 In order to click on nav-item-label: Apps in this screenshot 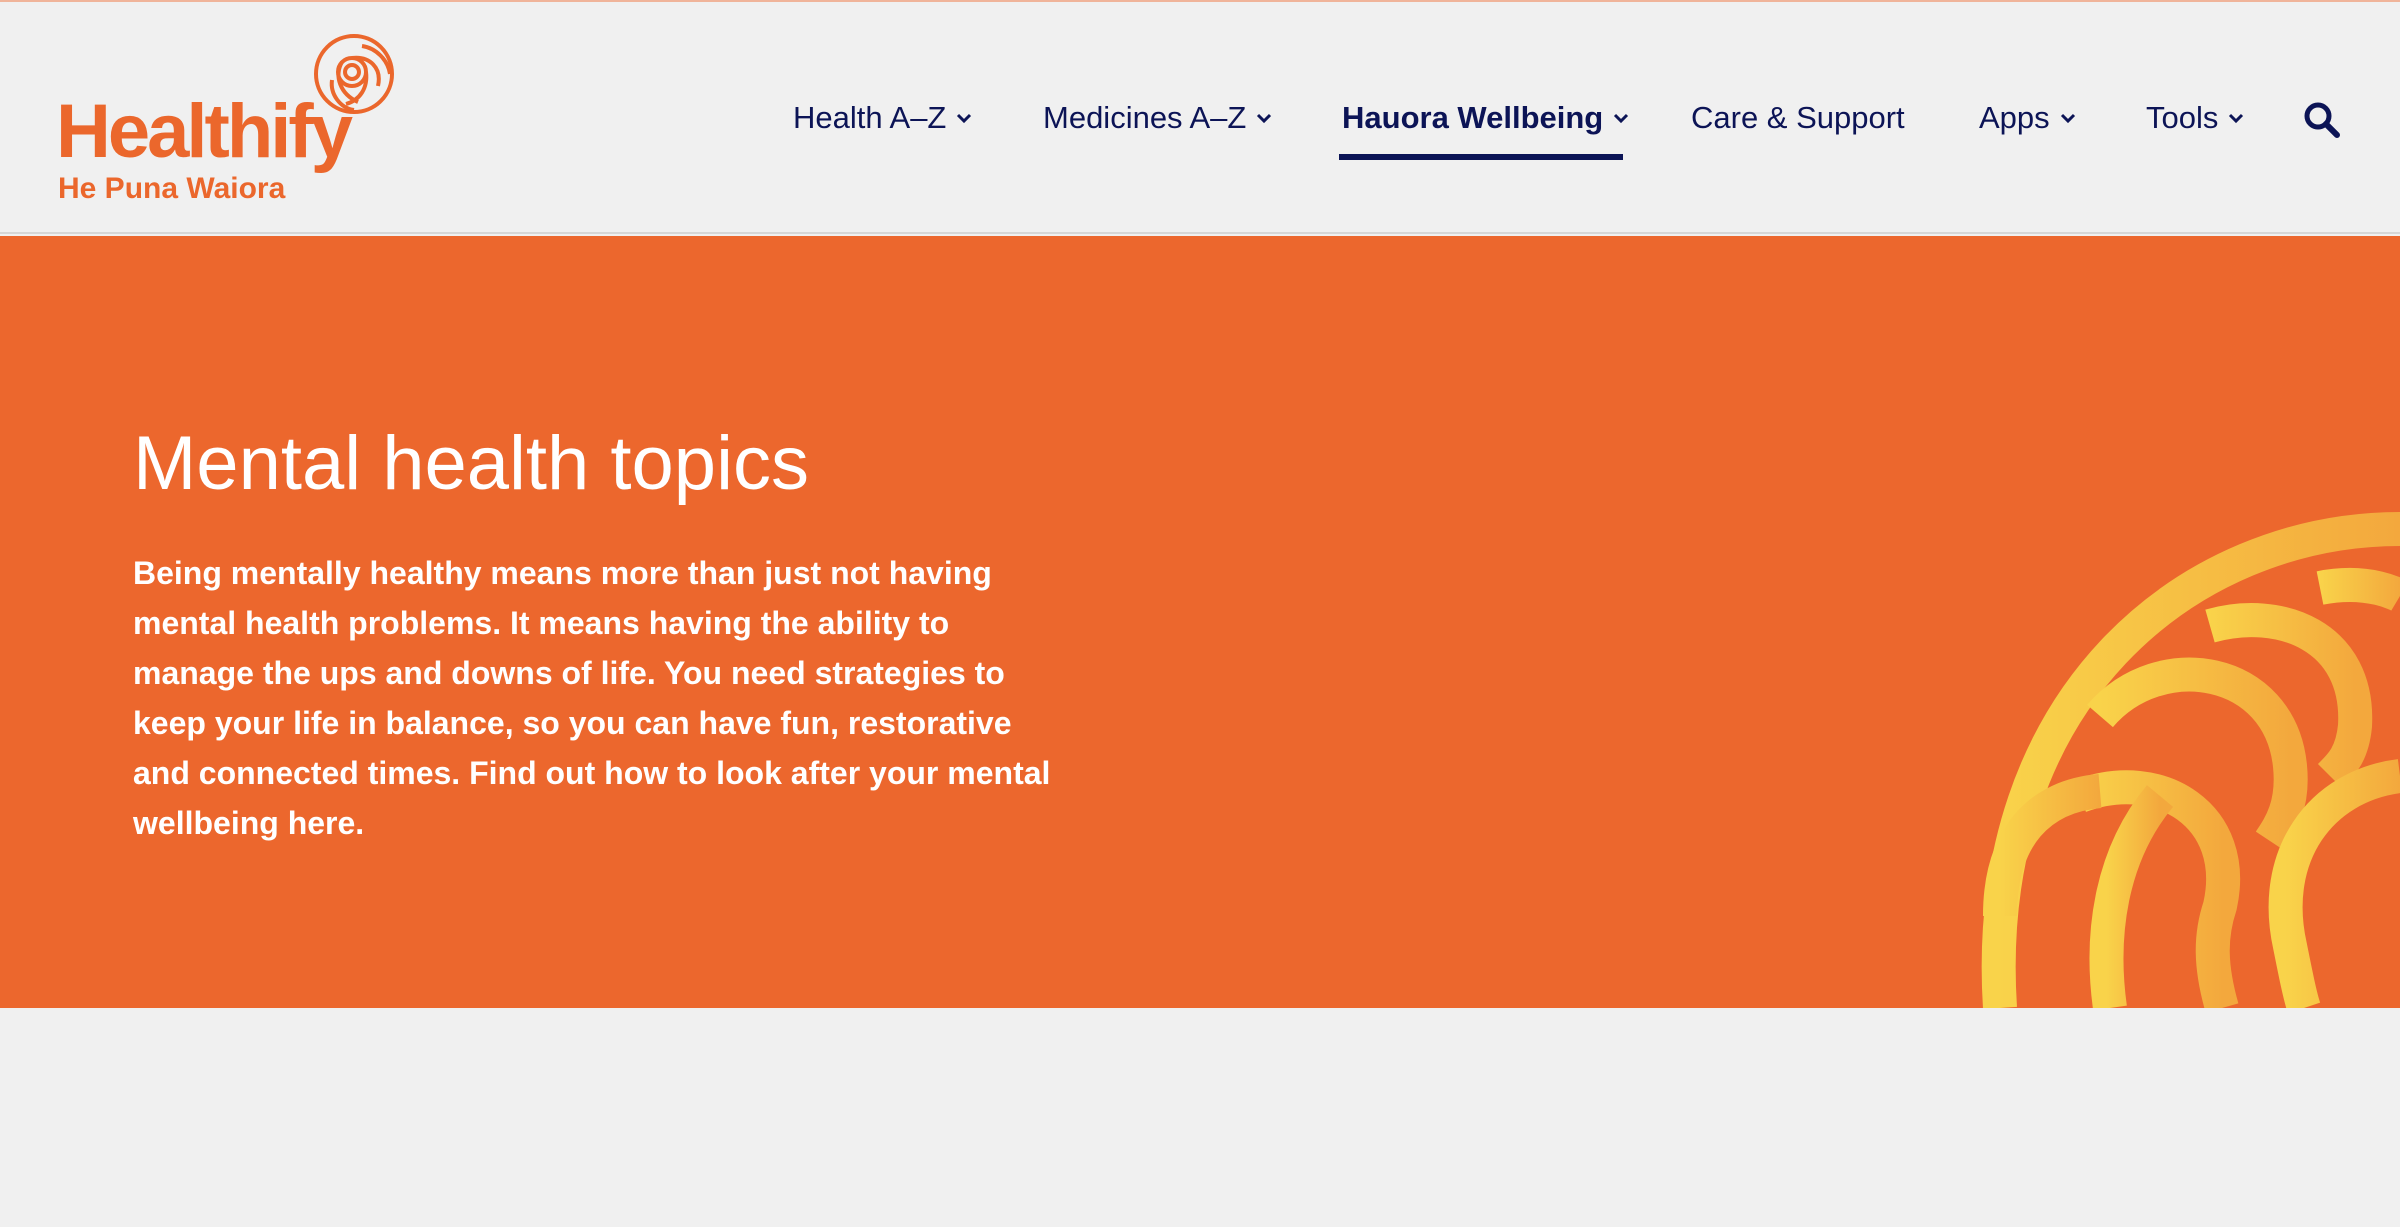, I will do `click(2014, 117)`.